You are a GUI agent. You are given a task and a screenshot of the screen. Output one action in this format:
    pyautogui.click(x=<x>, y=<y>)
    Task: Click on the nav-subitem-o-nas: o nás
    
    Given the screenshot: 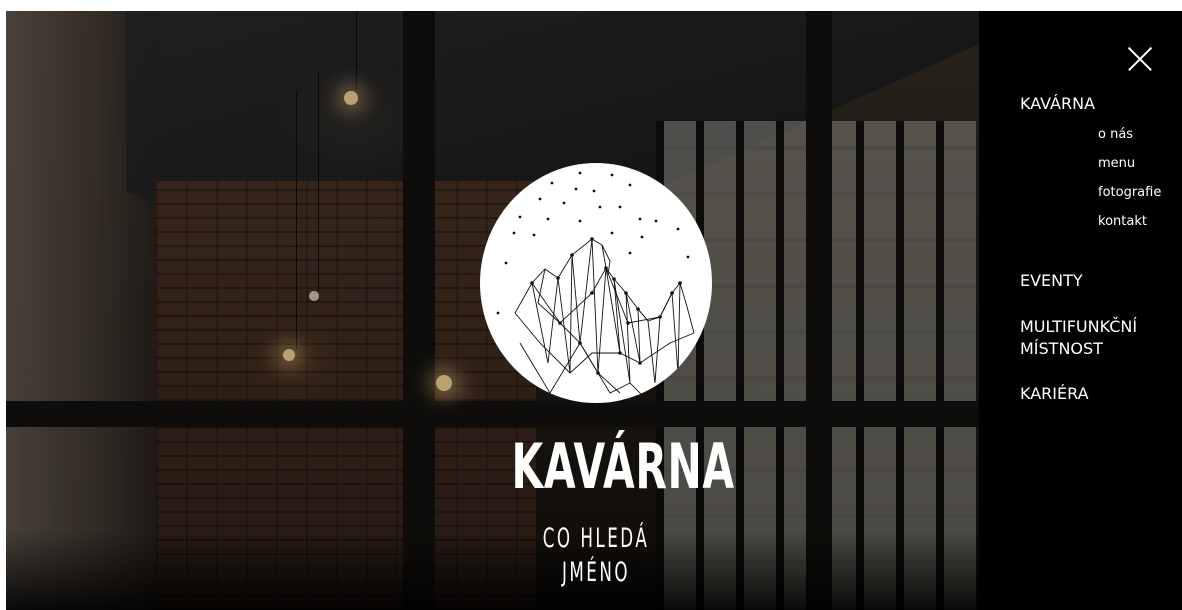 What is the action you would take?
    pyautogui.click(x=1115, y=135)
    